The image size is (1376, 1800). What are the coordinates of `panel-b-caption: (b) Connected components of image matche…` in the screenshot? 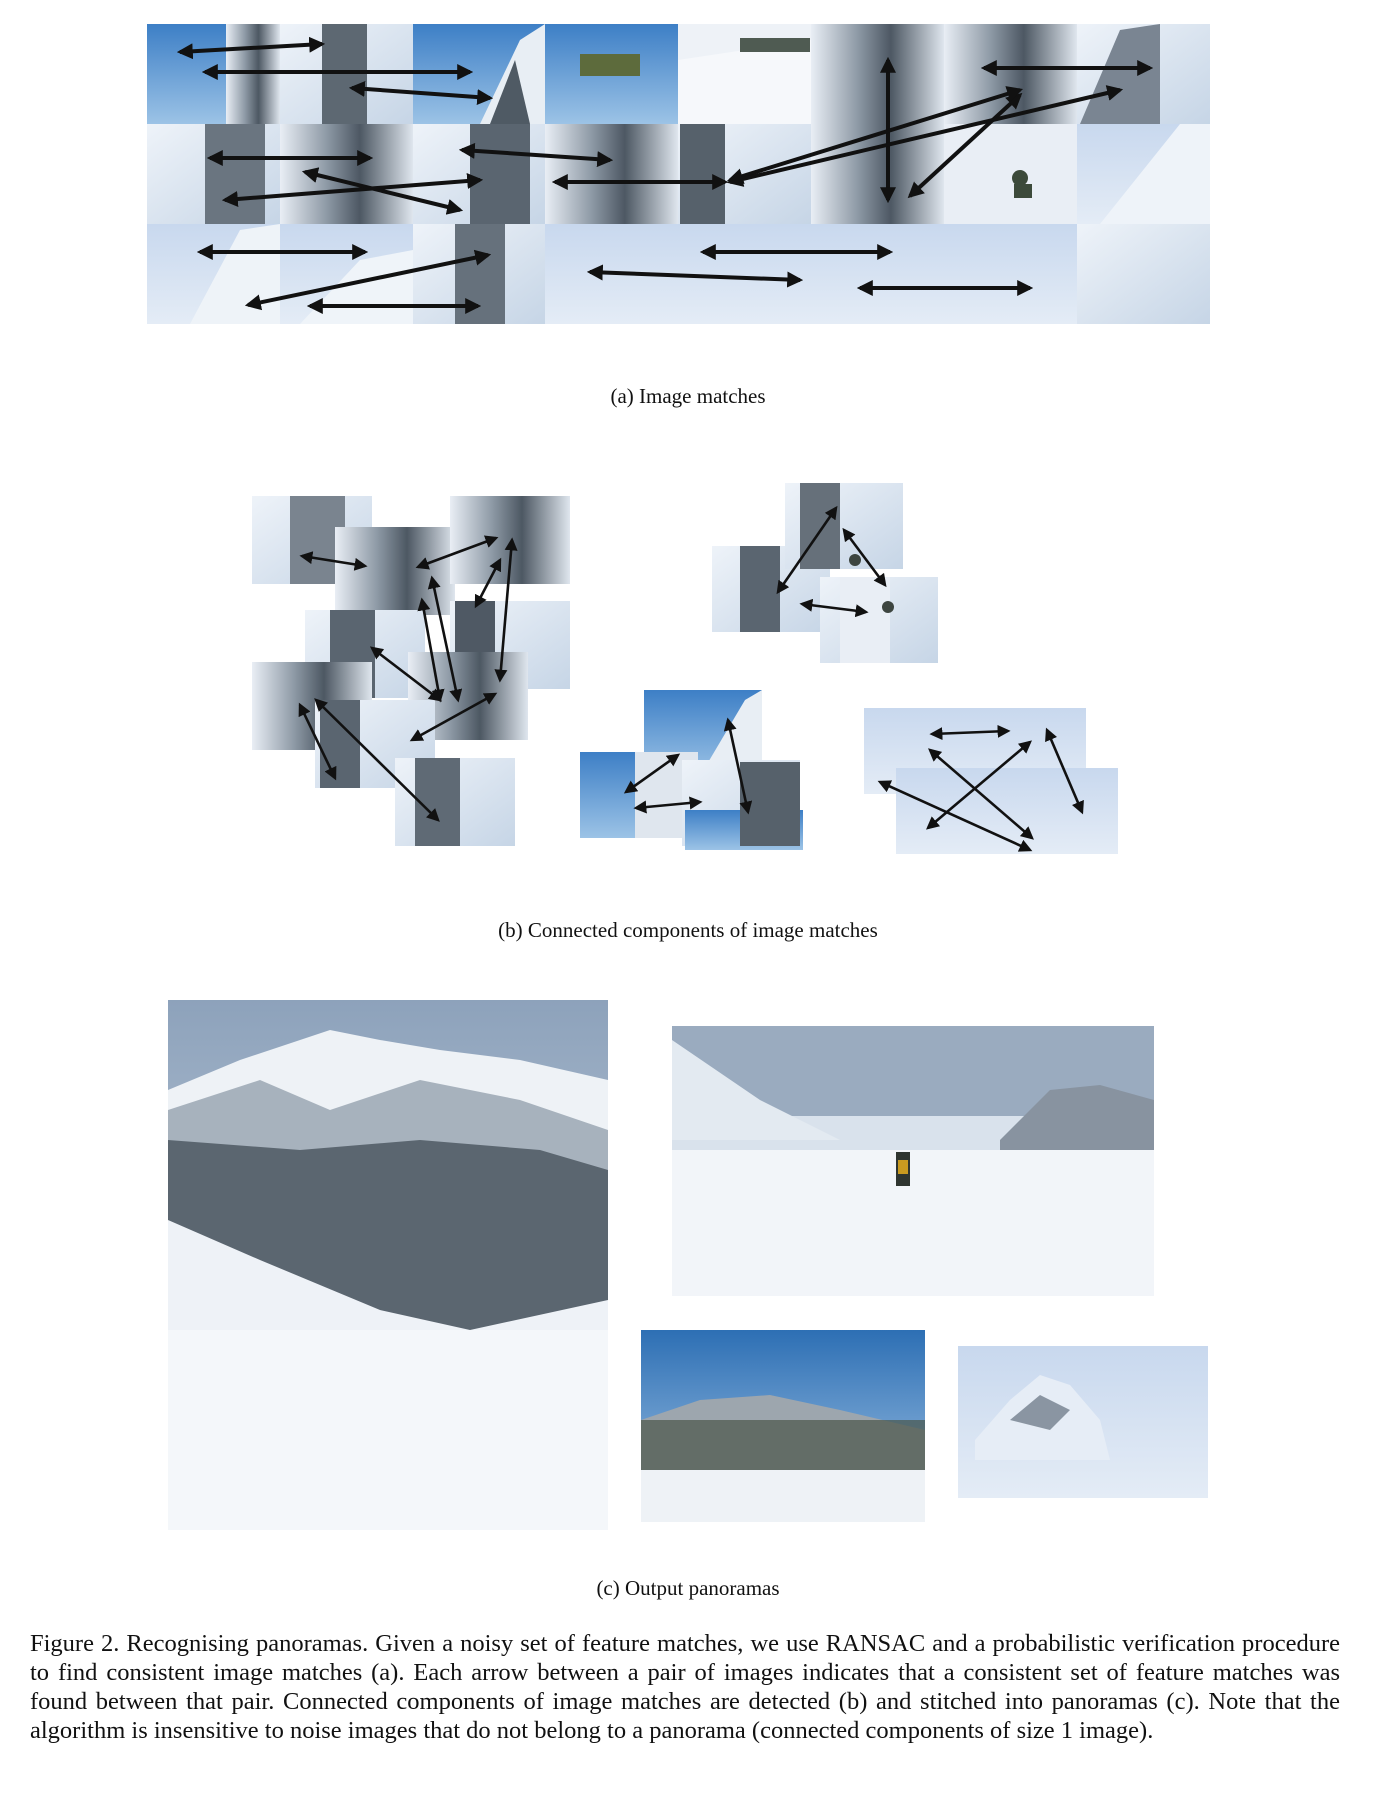 It's located at (688, 930).